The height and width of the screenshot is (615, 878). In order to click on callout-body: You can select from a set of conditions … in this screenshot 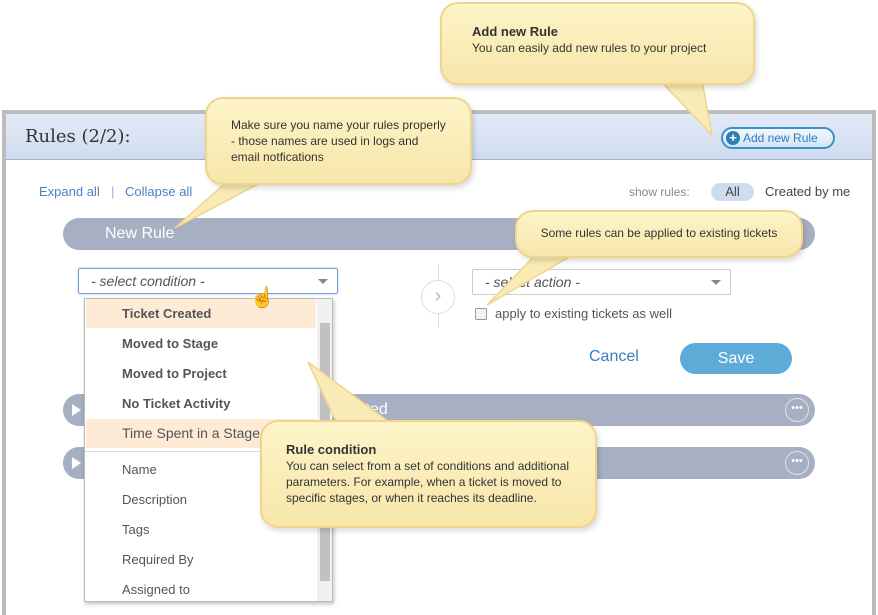, I will do `click(428, 482)`.